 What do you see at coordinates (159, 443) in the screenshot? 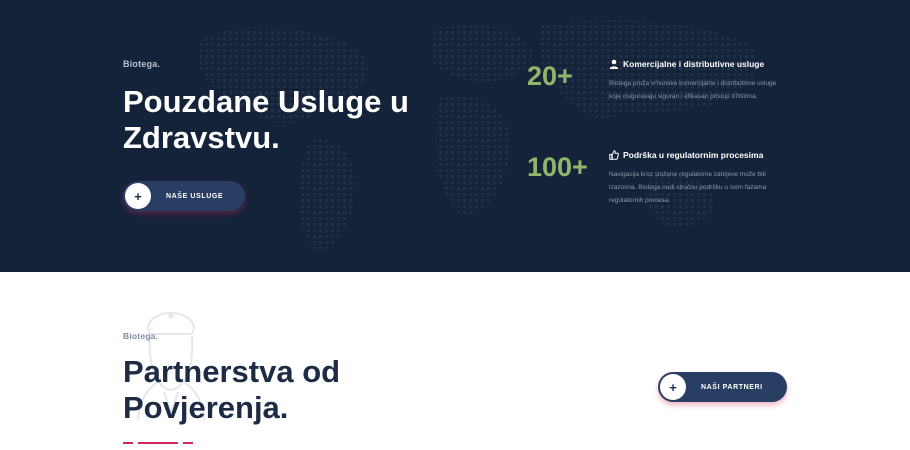
I see `title-underline` at bounding box center [159, 443].